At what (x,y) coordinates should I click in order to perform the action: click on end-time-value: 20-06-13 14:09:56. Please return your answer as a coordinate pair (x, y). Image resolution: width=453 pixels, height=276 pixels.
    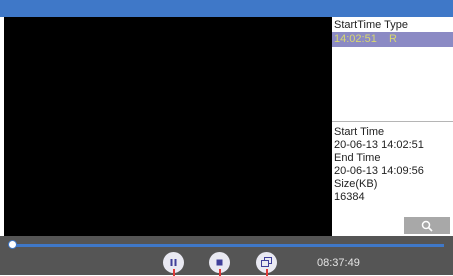
    Looking at the image, I should click on (379, 171).